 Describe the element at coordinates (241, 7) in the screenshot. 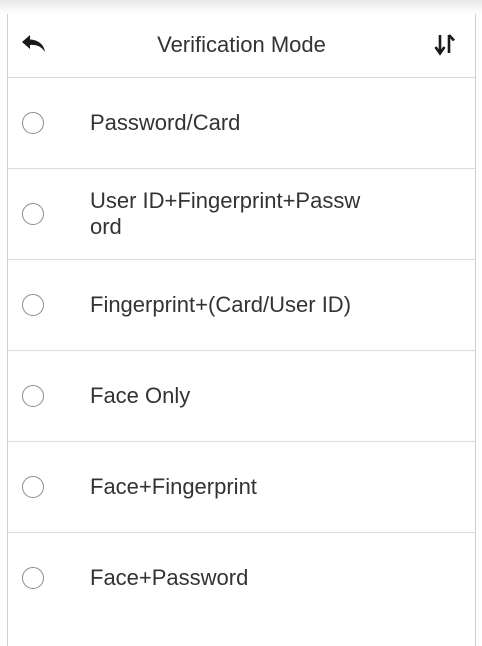

I see `top-strip` at that location.